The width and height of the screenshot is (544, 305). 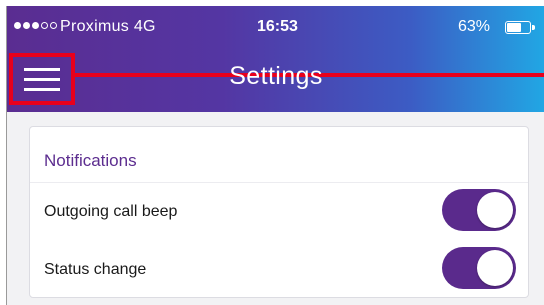 I want to click on status-change-toggle, so click(x=479, y=268).